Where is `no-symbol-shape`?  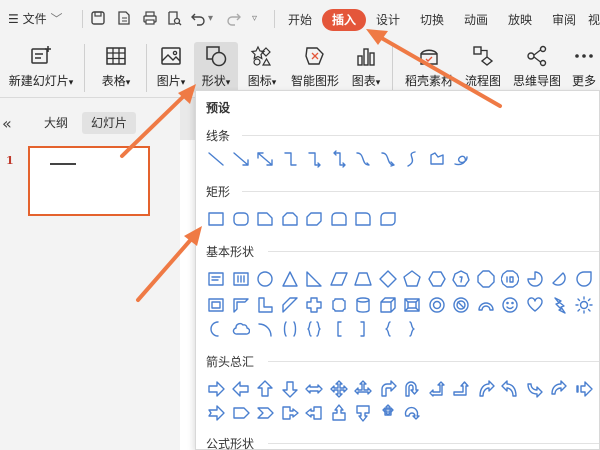
no-symbol-shape is located at coordinates (461, 305).